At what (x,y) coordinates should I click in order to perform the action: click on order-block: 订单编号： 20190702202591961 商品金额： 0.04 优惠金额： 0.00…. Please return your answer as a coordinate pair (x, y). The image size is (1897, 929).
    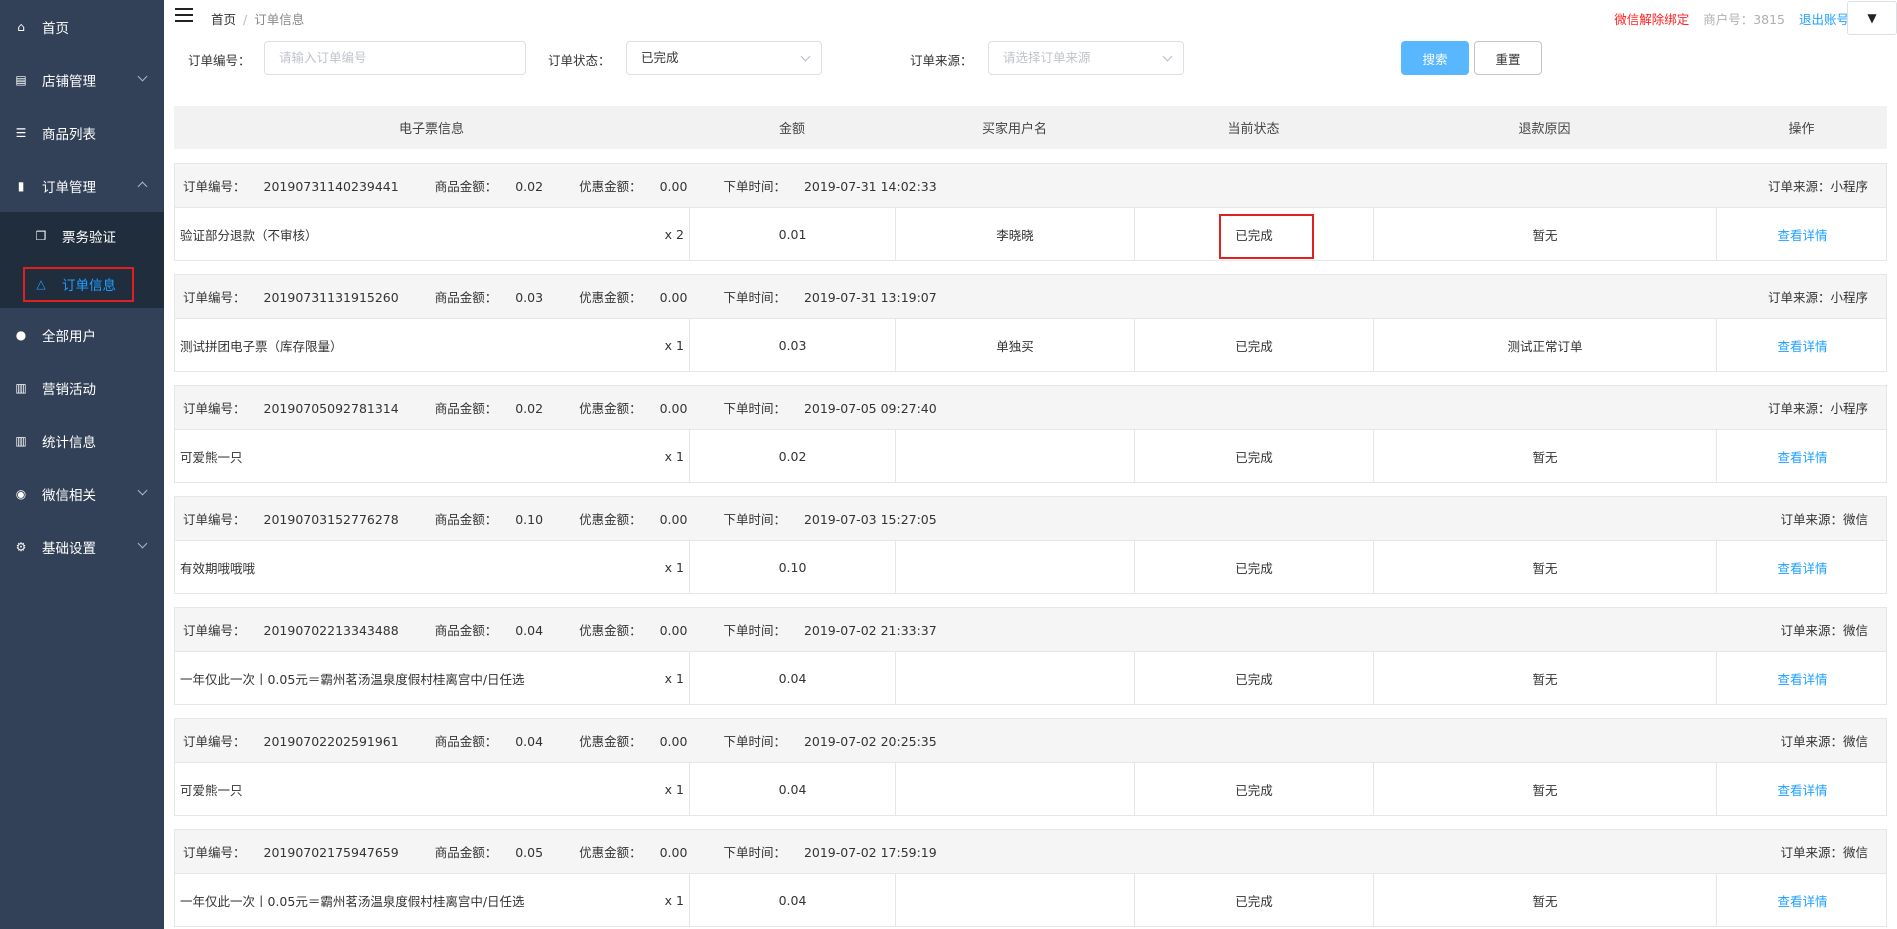
    Looking at the image, I should click on (1030, 767).